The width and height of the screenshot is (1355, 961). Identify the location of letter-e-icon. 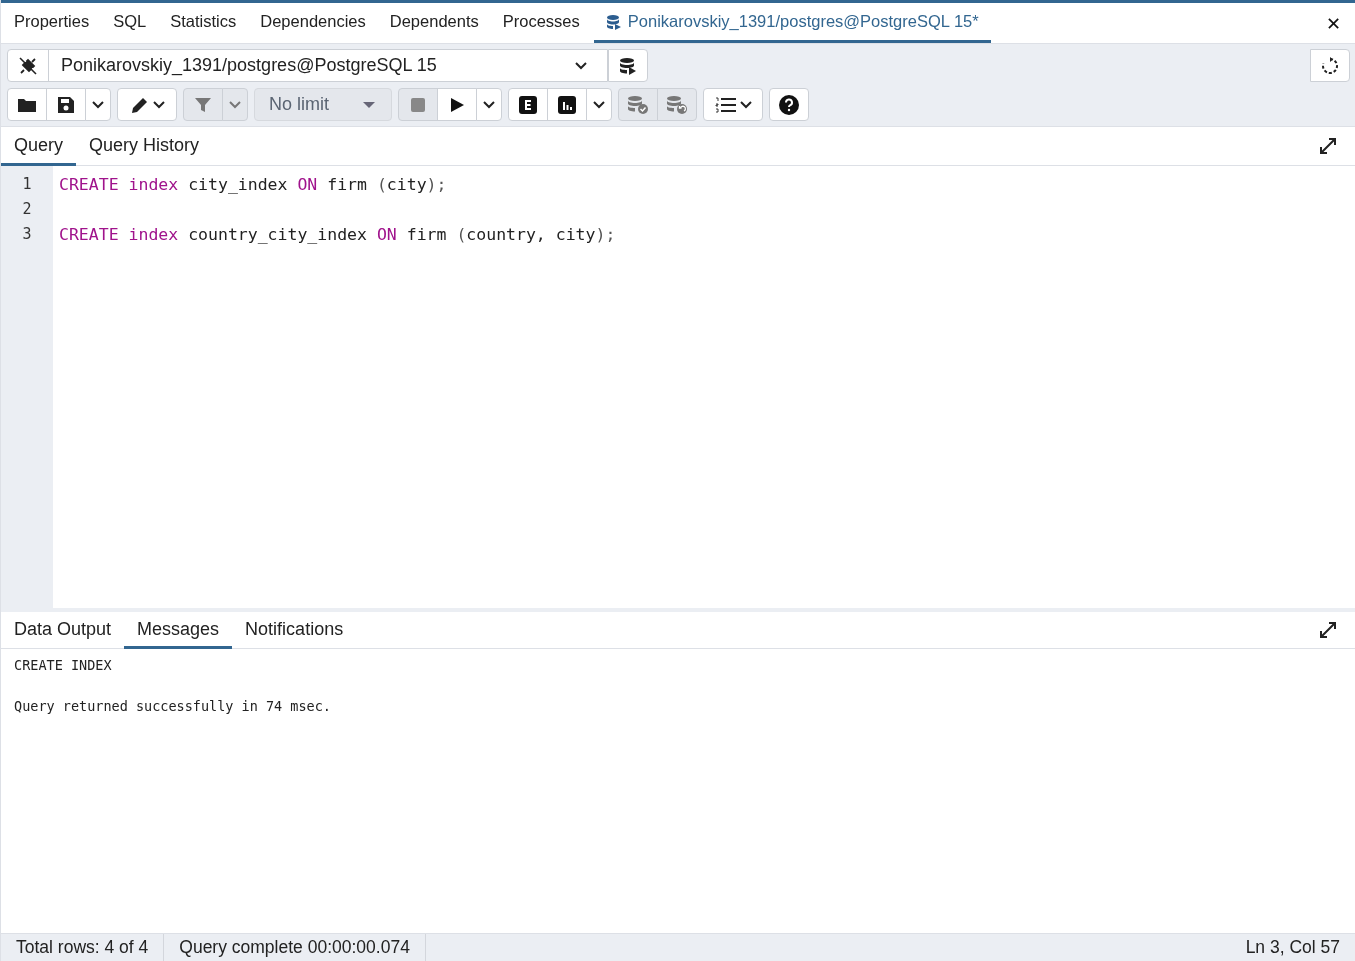
(528, 104).